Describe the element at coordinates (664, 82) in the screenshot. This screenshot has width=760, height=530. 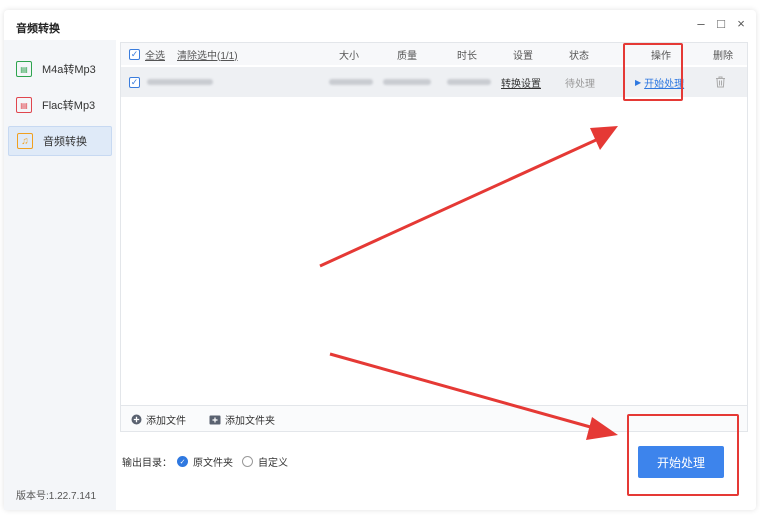
I see `start-processing-label: 开始处理` at that location.